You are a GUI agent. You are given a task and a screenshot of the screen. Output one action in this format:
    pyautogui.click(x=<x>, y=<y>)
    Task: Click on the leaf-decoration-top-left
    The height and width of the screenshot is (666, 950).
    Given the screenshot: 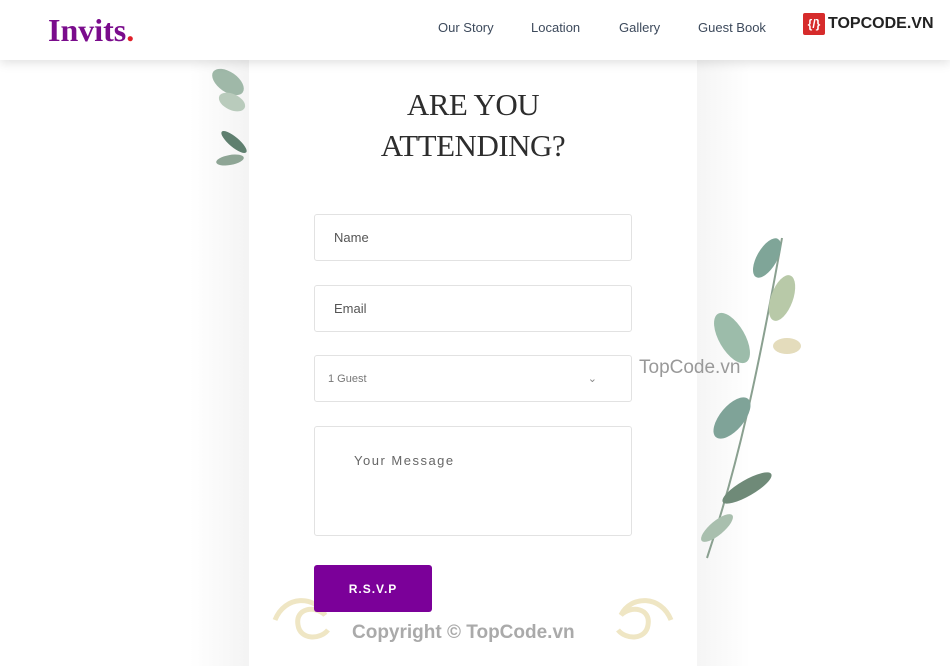 What is the action you would take?
    pyautogui.click(x=229, y=117)
    